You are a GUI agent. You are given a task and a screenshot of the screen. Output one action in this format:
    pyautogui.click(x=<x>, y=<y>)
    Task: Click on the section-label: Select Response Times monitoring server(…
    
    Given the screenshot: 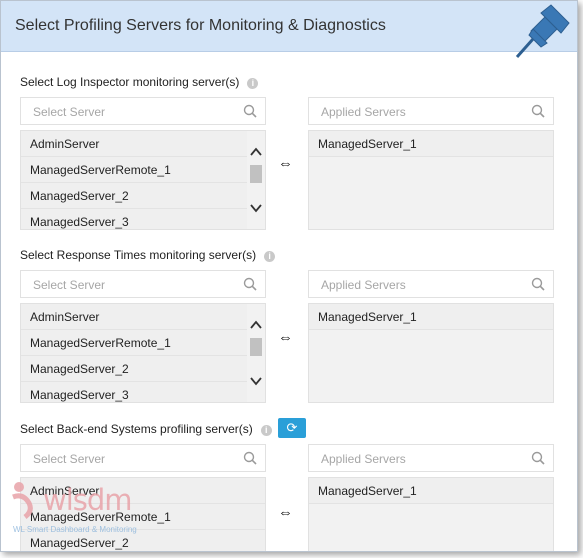 What is the action you would take?
    pyautogui.click(x=148, y=255)
    